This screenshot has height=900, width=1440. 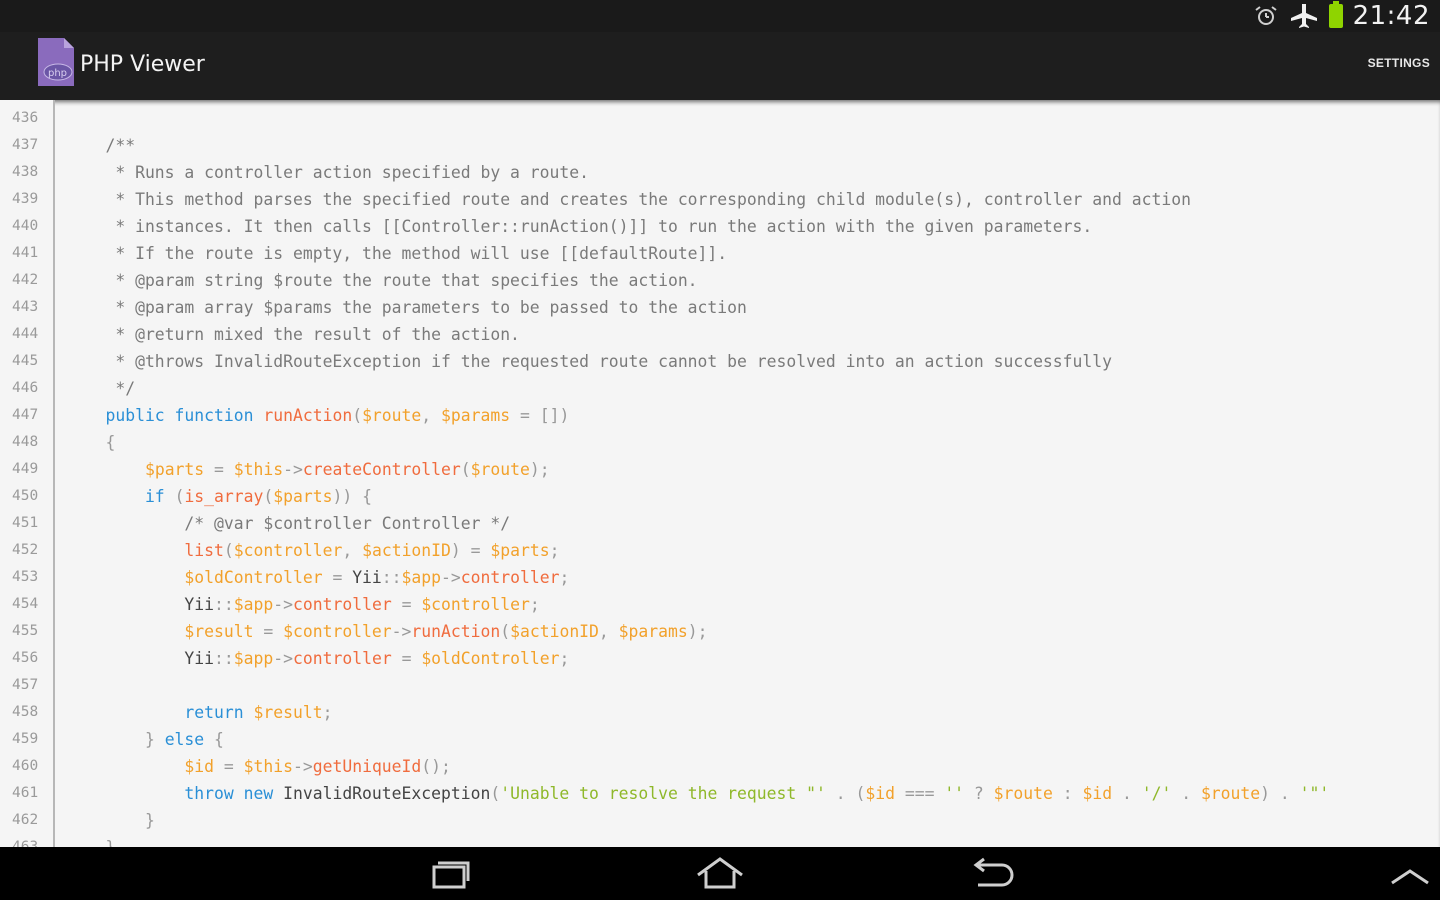 What do you see at coordinates (540, 415) in the screenshot?
I see `code-token: = [])` at bounding box center [540, 415].